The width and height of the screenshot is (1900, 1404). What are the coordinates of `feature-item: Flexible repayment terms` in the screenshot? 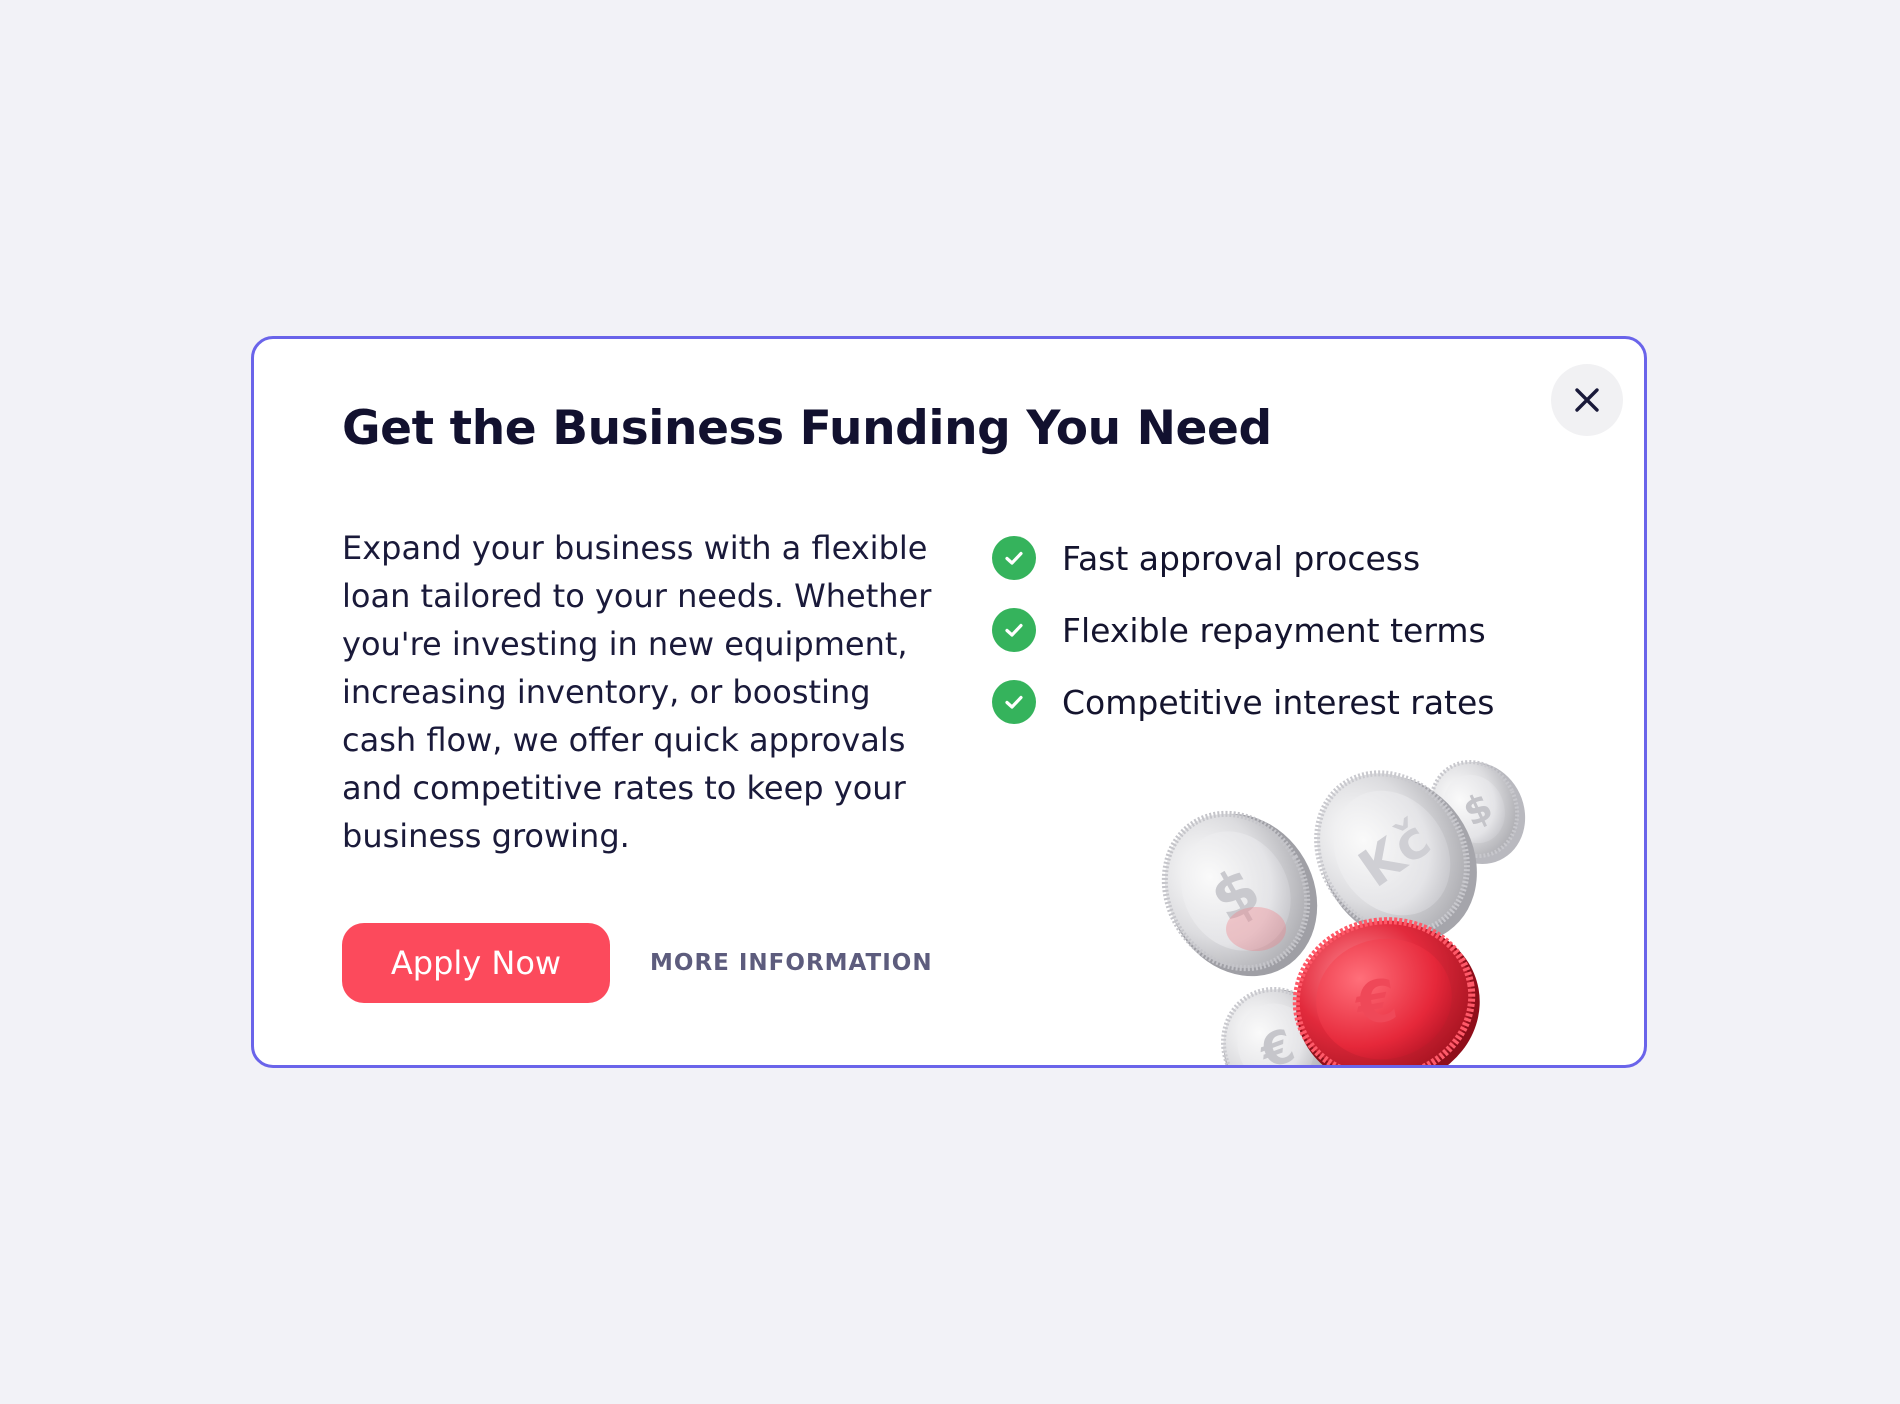 It's located at (1243, 630).